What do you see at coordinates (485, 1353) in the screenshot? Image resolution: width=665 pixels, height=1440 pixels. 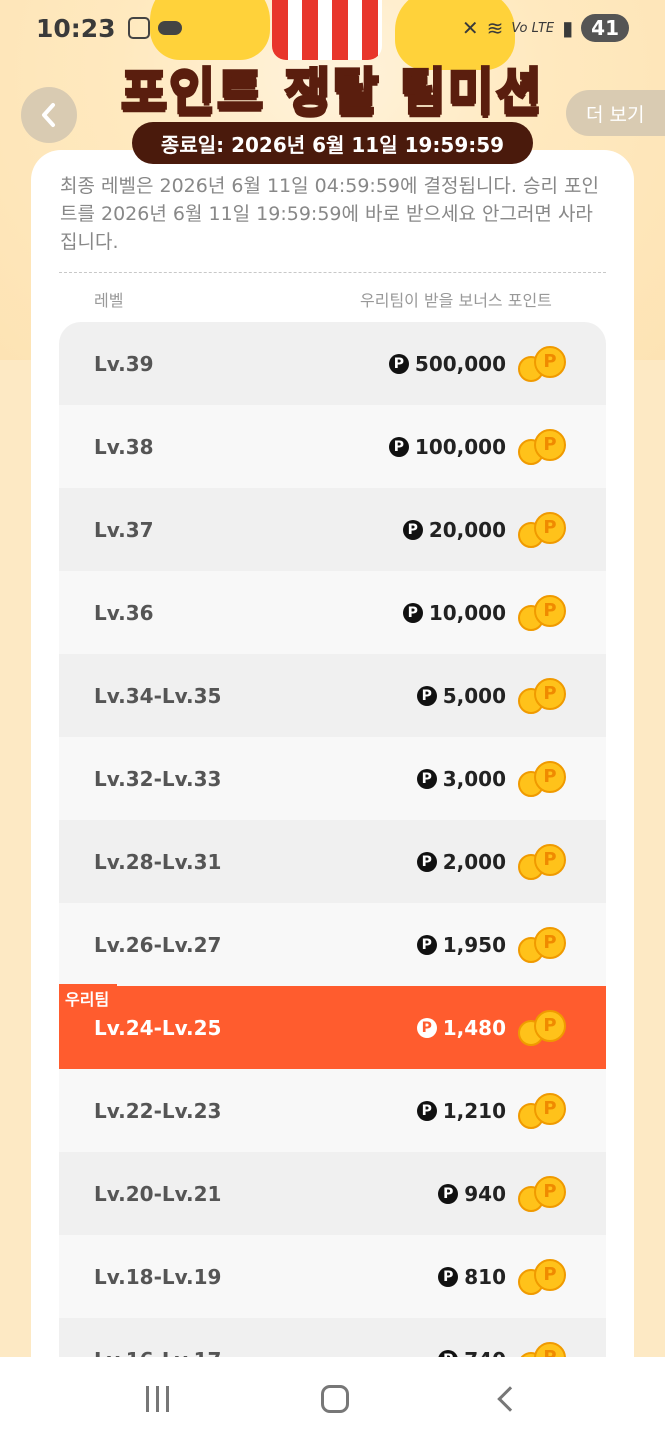 I see `points-value: 740` at bounding box center [485, 1353].